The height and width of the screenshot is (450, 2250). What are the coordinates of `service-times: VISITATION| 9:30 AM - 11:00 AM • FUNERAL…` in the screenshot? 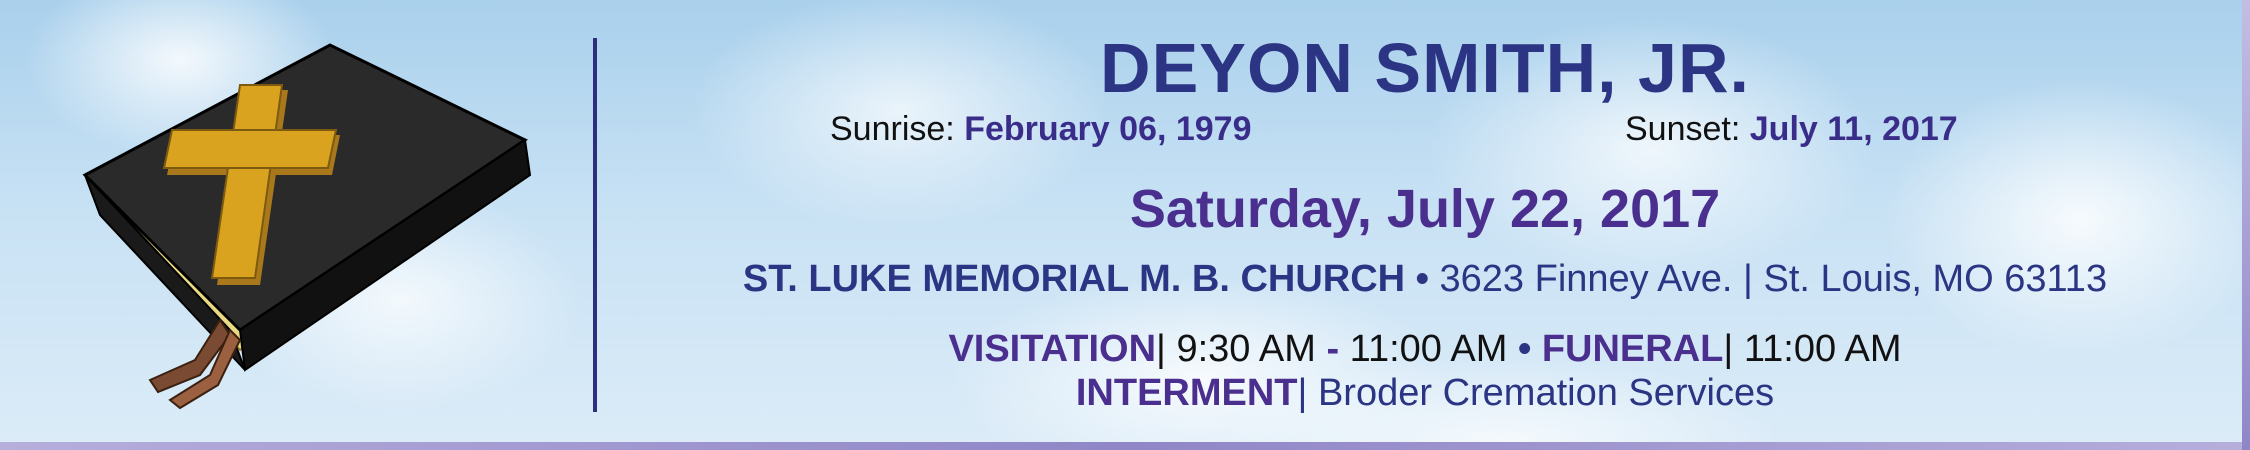 It's located at (1425, 349).